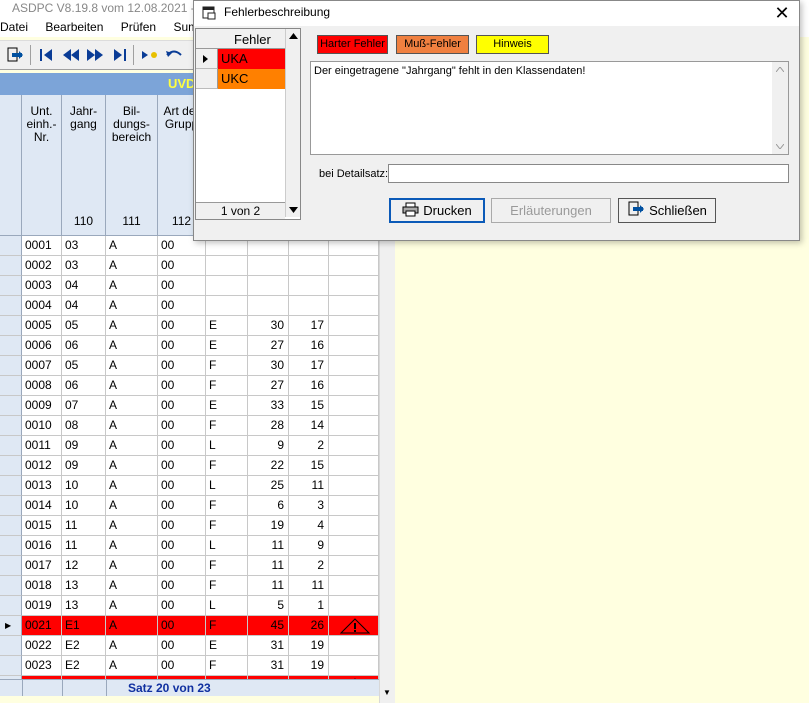 The width and height of the screenshot is (809, 703). I want to click on cell-jahrgang: 13, so click(84, 606).